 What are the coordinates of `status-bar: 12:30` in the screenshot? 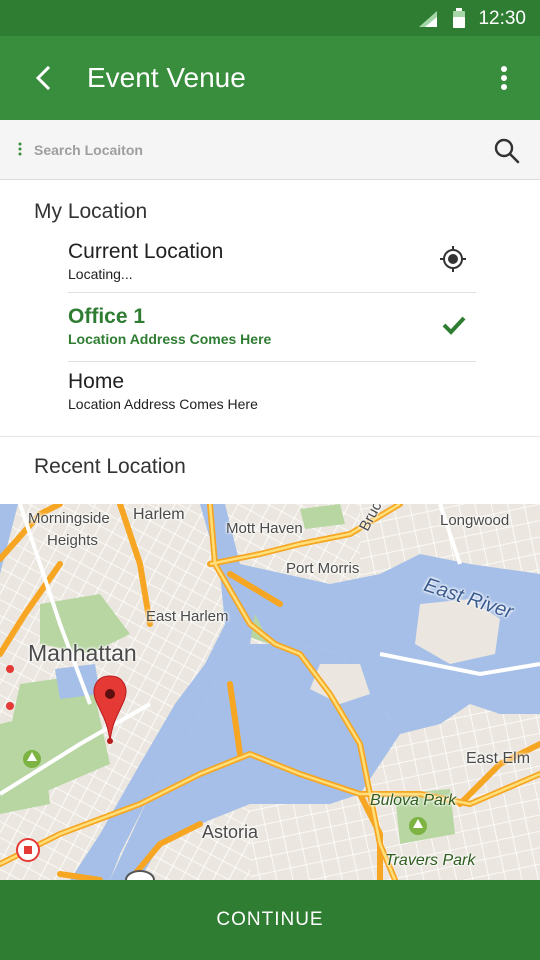 It's located at (270, 18).